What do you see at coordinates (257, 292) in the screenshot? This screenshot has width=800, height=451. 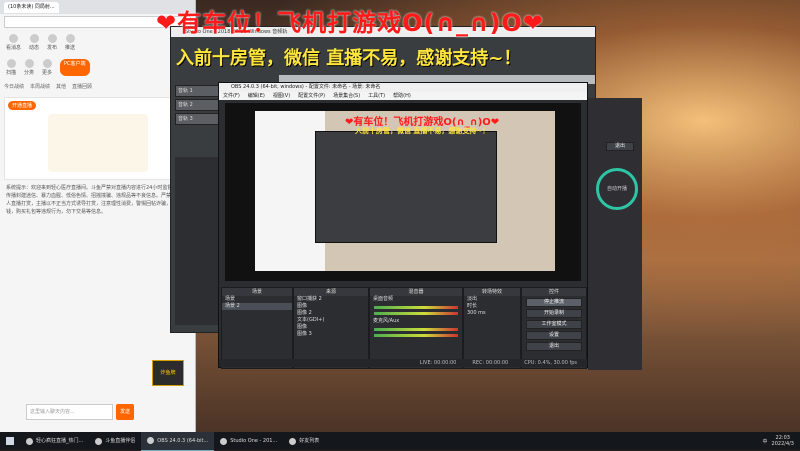 I see `dock-title: 场景` at bounding box center [257, 292].